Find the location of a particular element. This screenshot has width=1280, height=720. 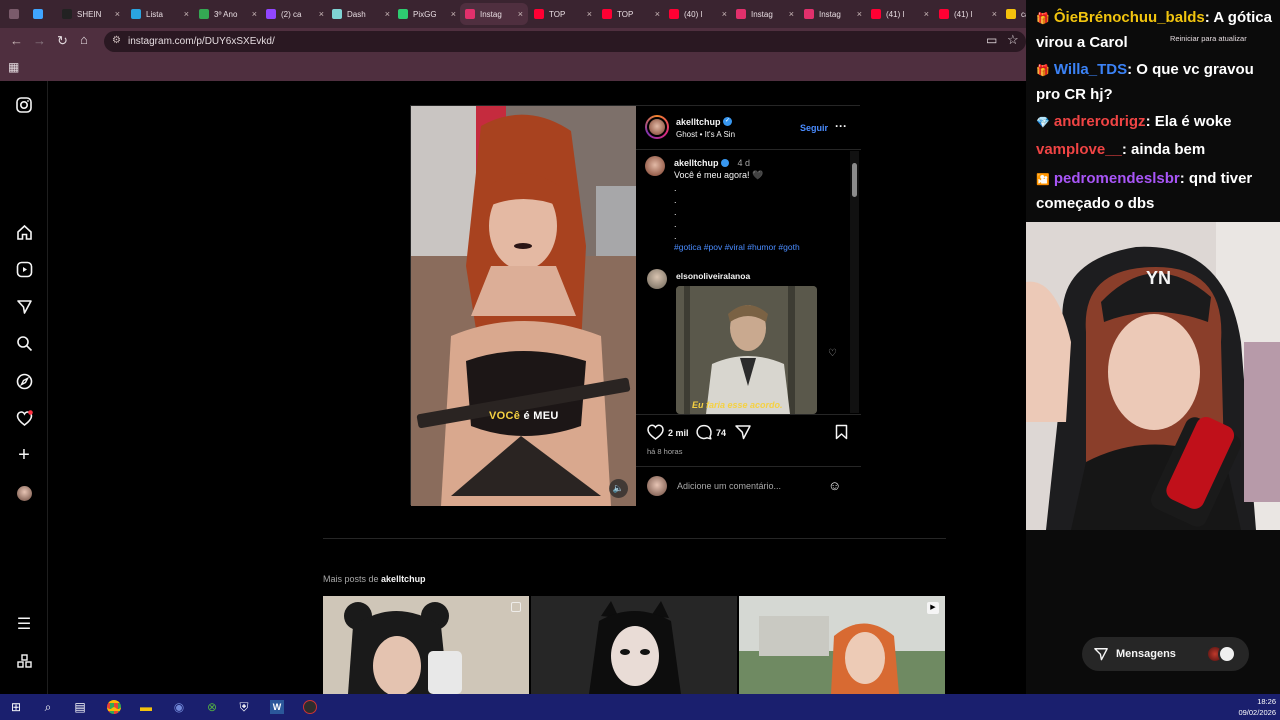

comment-like-icon: ♡ is located at coordinates (832, 353).